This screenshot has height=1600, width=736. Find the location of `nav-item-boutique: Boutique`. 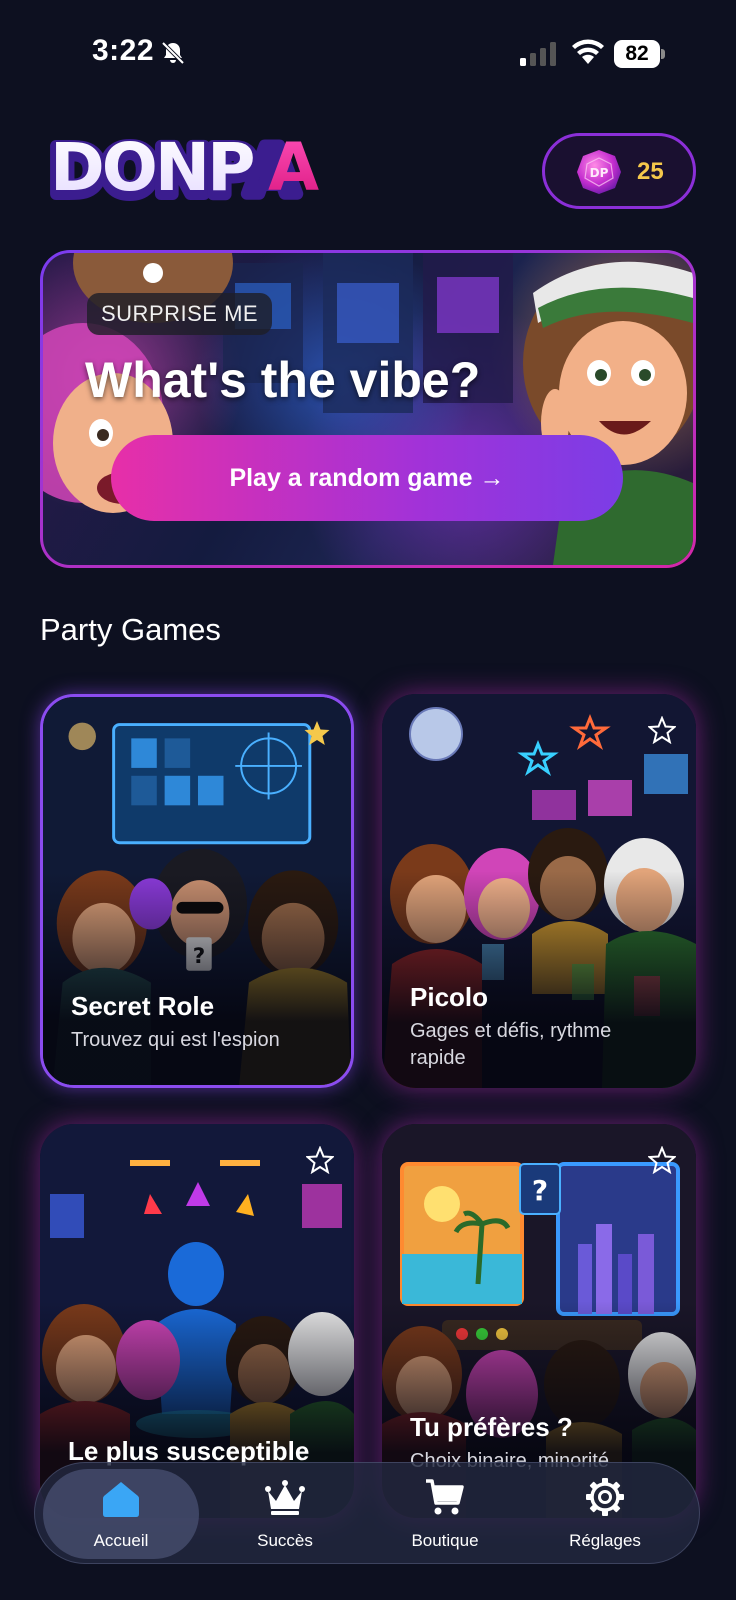

nav-item-boutique: Boutique is located at coordinates (445, 1514).